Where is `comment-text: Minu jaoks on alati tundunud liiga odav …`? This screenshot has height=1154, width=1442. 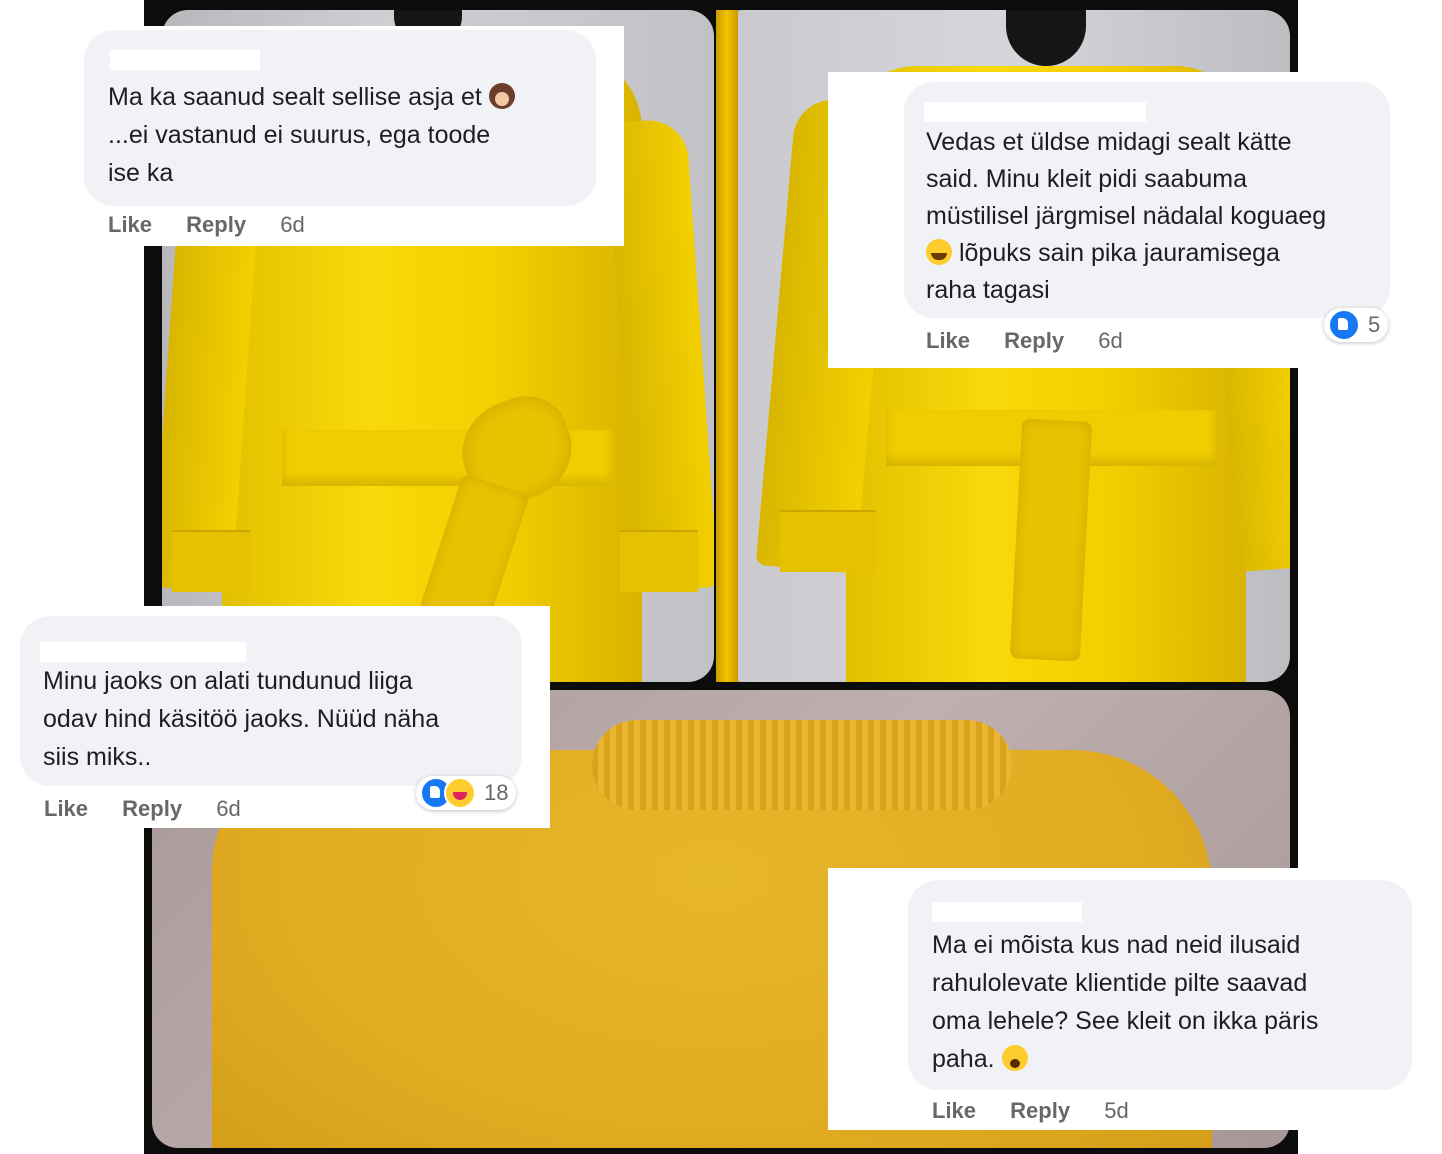 comment-text: Minu jaoks on alati tundunud liiga odav … is located at coordinates (283, 719).